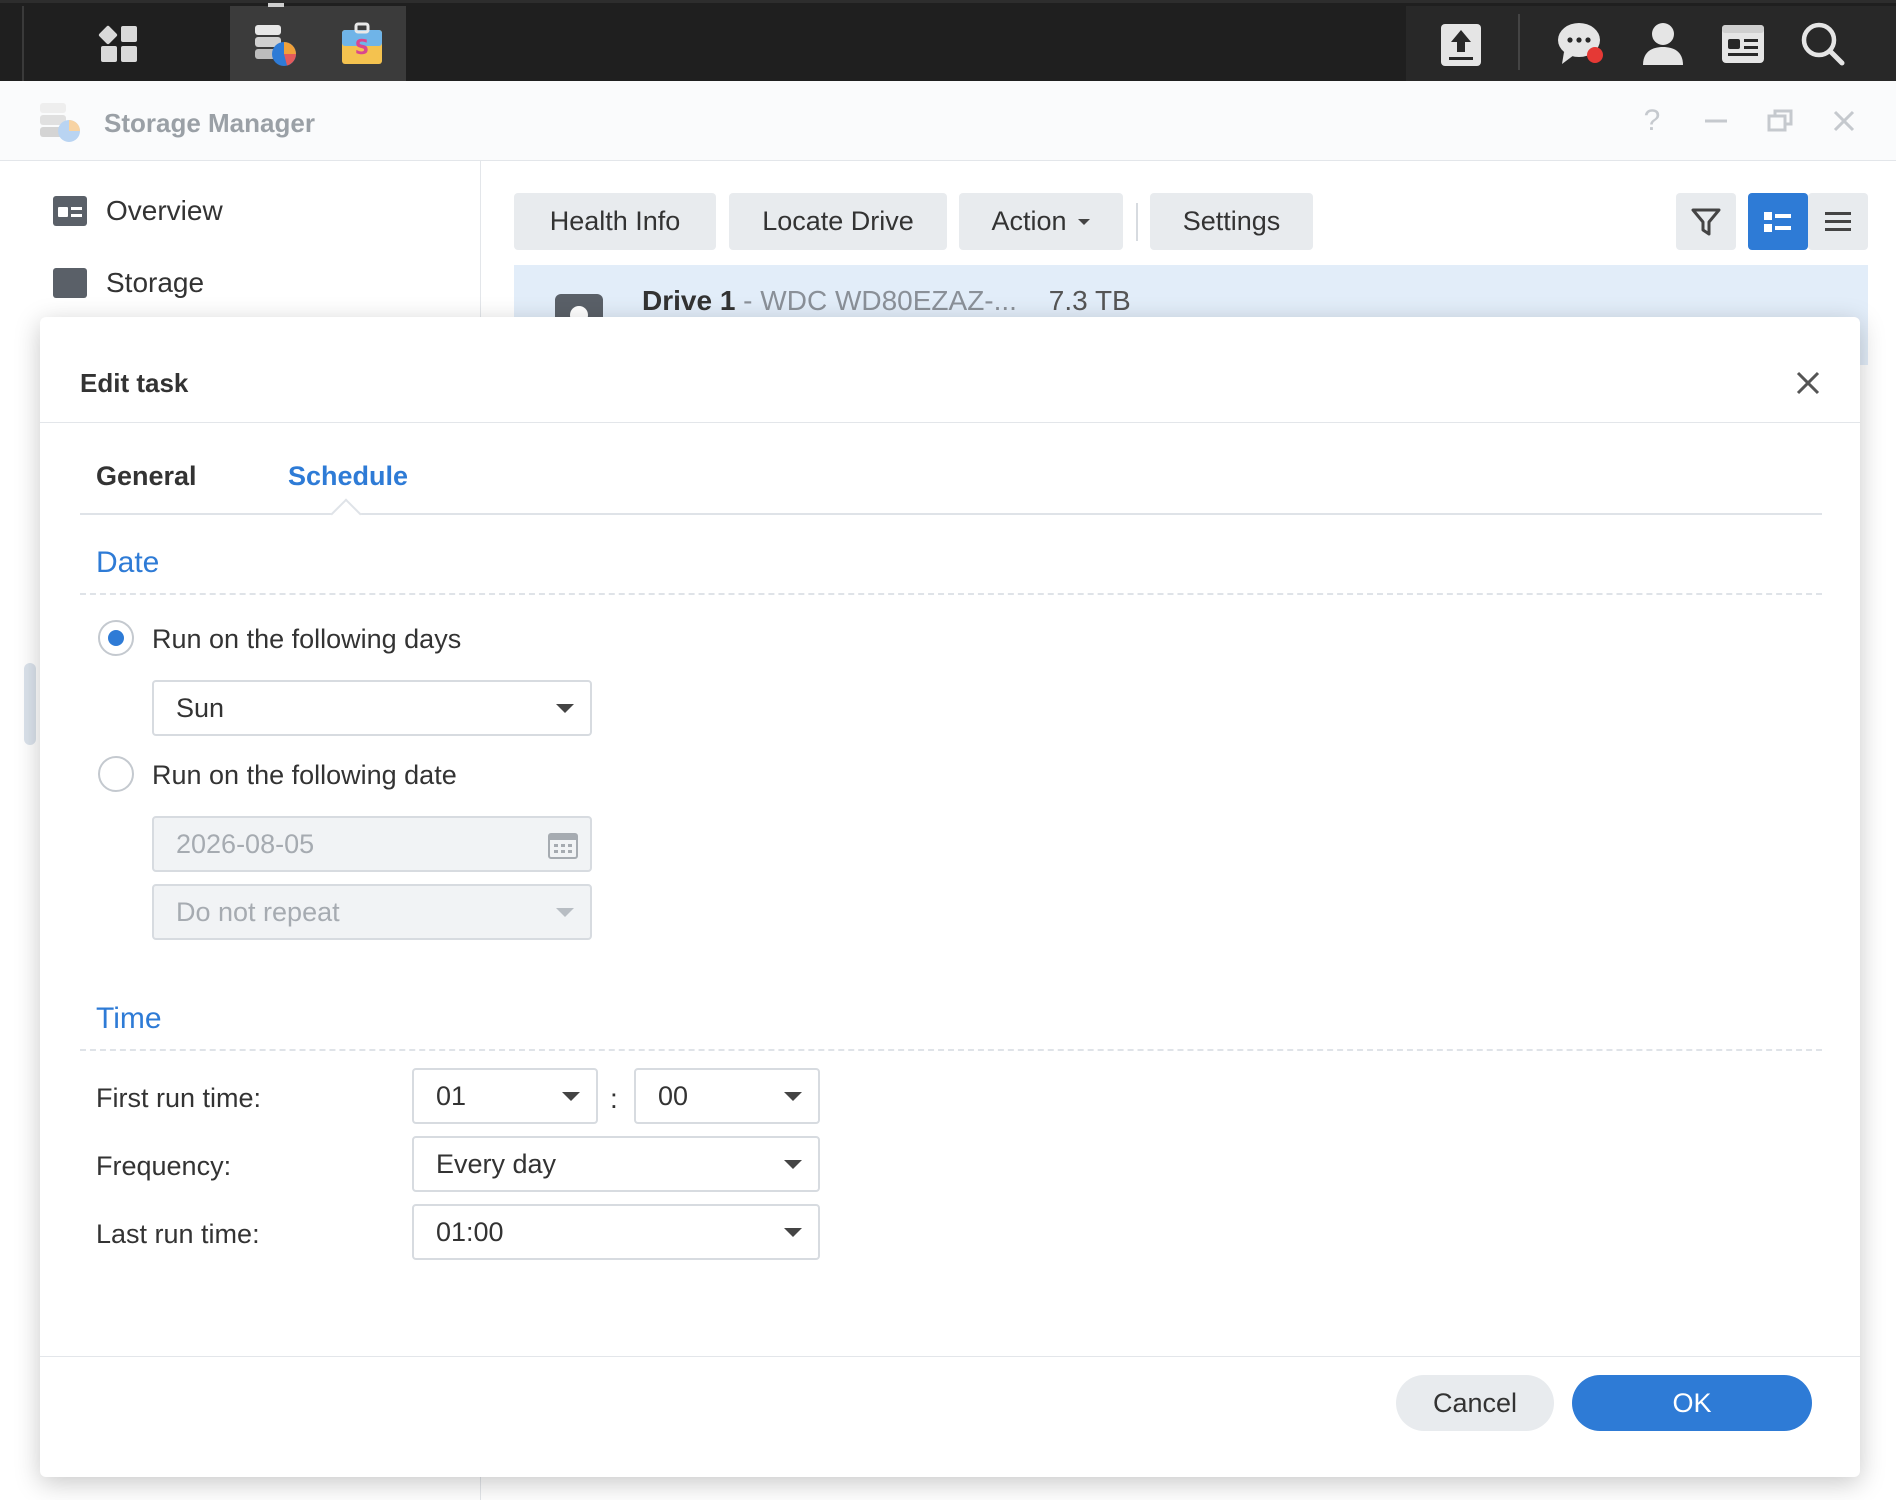 The image size is (1896, 1500). I want to click on search-button, so click(1823, 44).